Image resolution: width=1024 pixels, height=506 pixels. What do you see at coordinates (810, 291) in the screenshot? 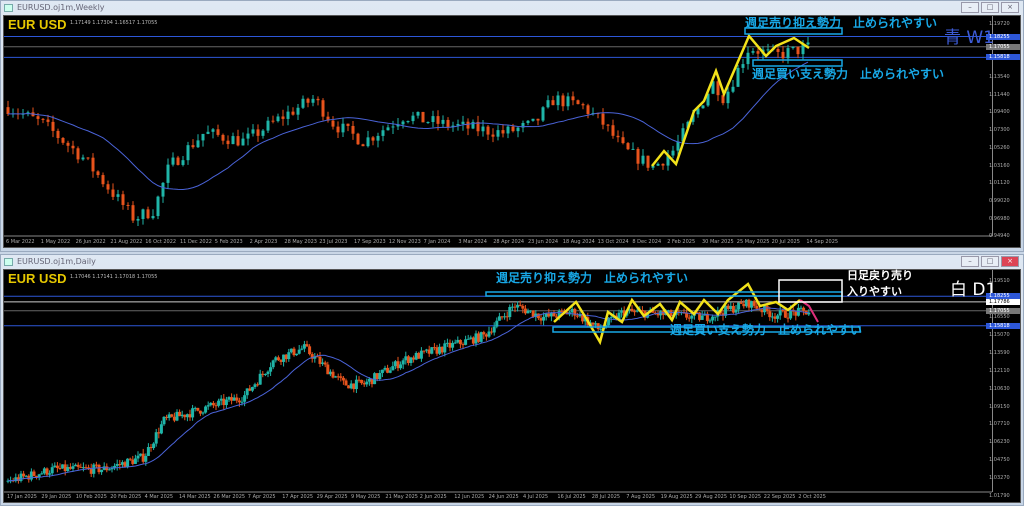
I see `sell-zone-box` at bounding box center [810, 291].